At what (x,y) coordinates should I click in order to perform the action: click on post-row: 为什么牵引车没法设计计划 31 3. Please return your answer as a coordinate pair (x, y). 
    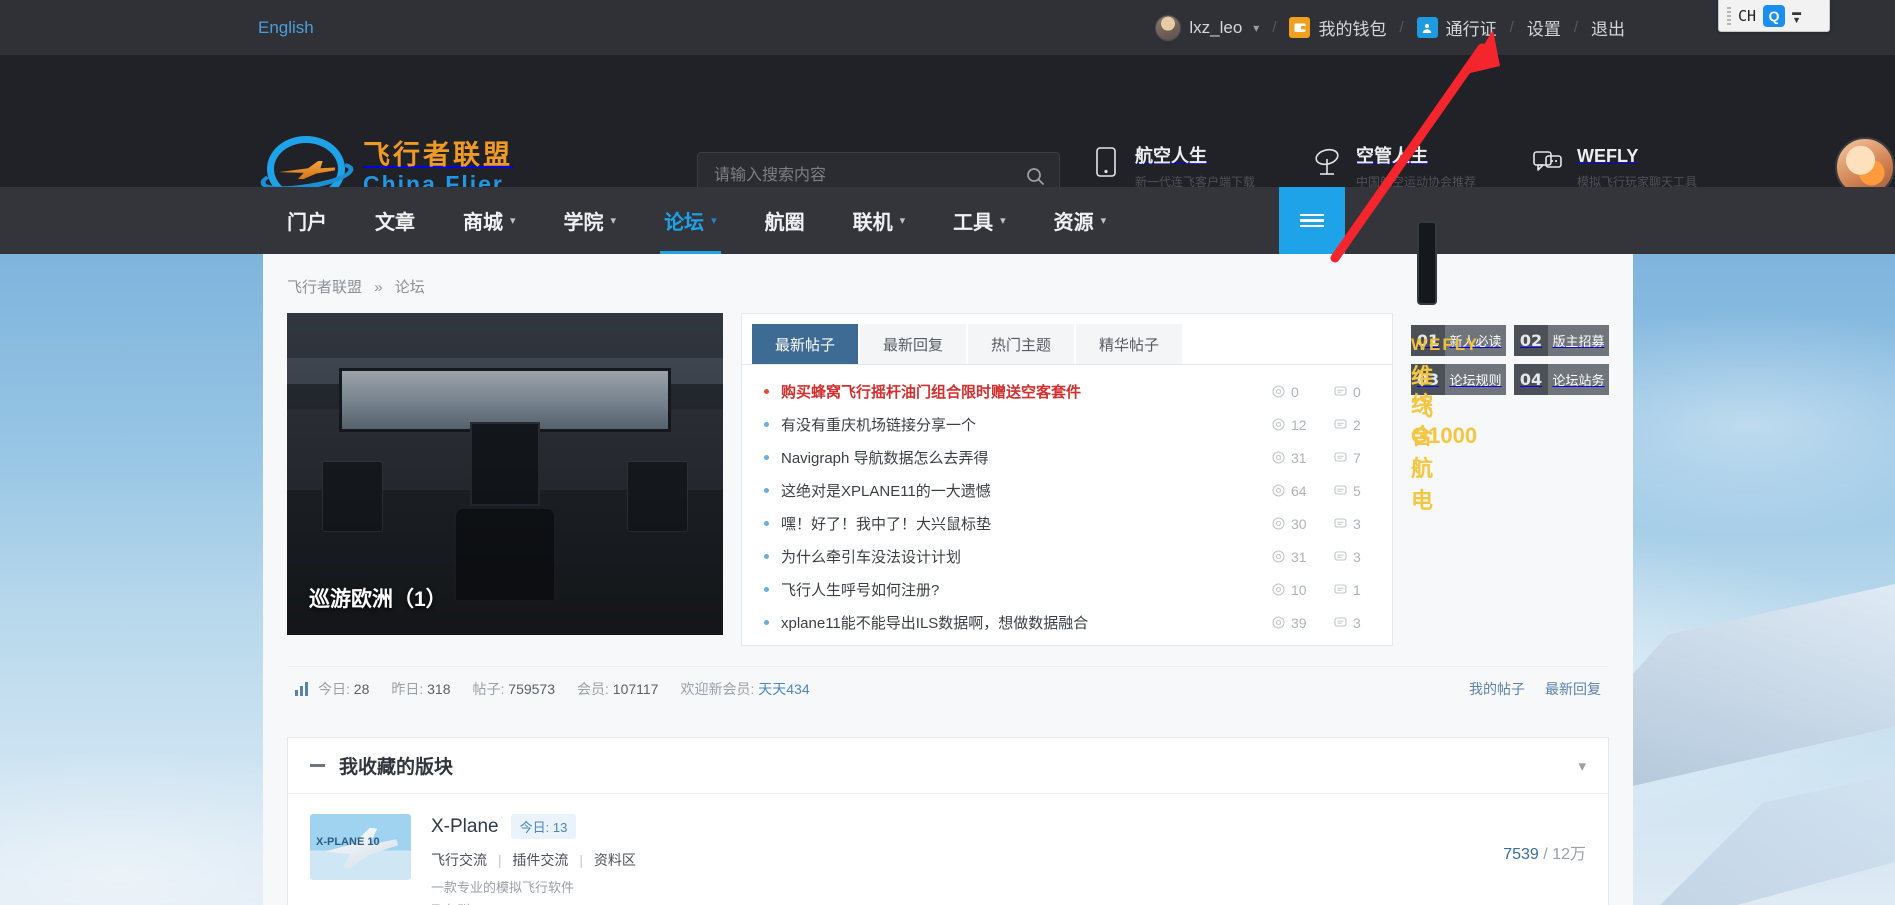
    Looking at the image, I should click on (1067, 556).